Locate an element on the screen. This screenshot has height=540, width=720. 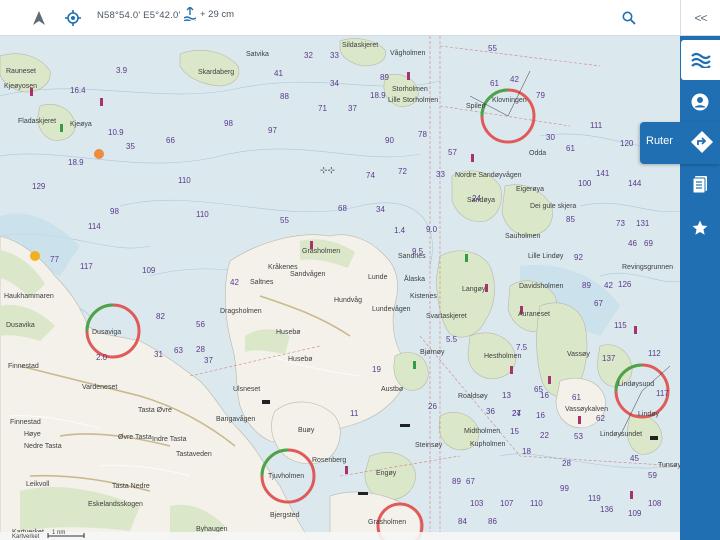
svg-text: 16.4 is located at coordinates (78, 90).